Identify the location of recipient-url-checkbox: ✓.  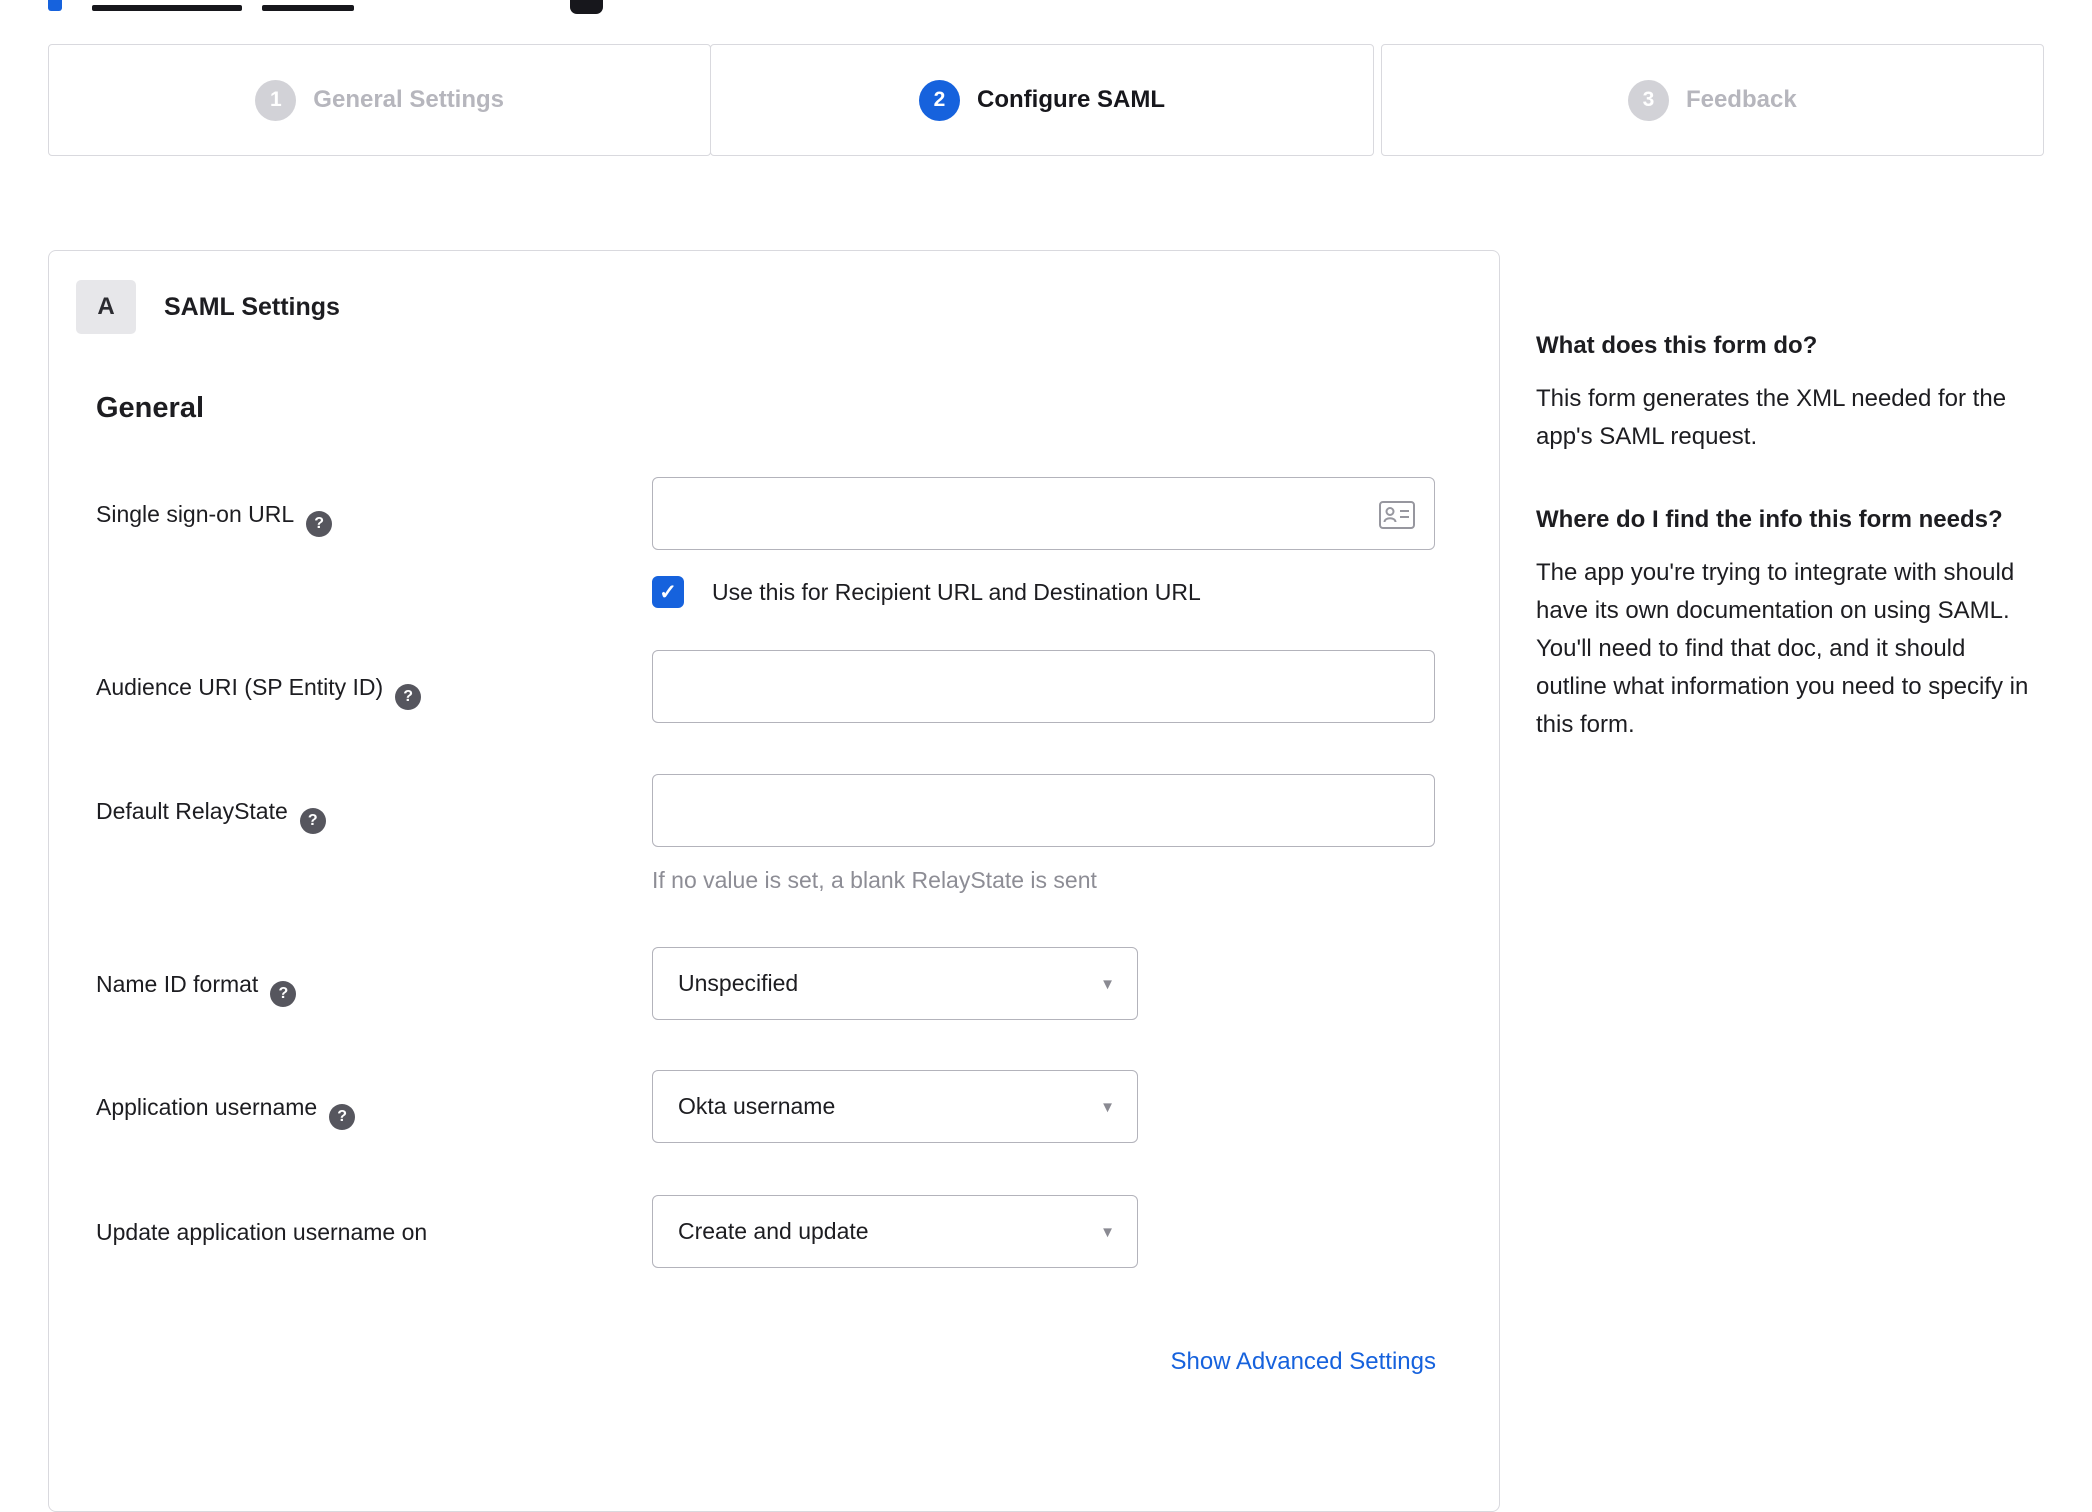
(668, 592).